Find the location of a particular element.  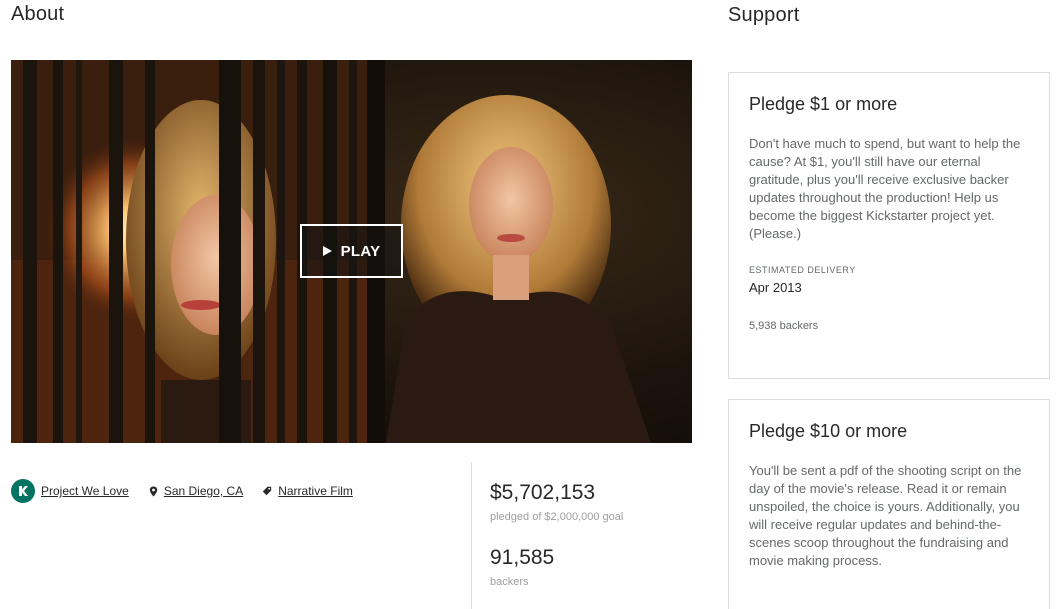

about-heading: About is located at coordinates (38, 14).